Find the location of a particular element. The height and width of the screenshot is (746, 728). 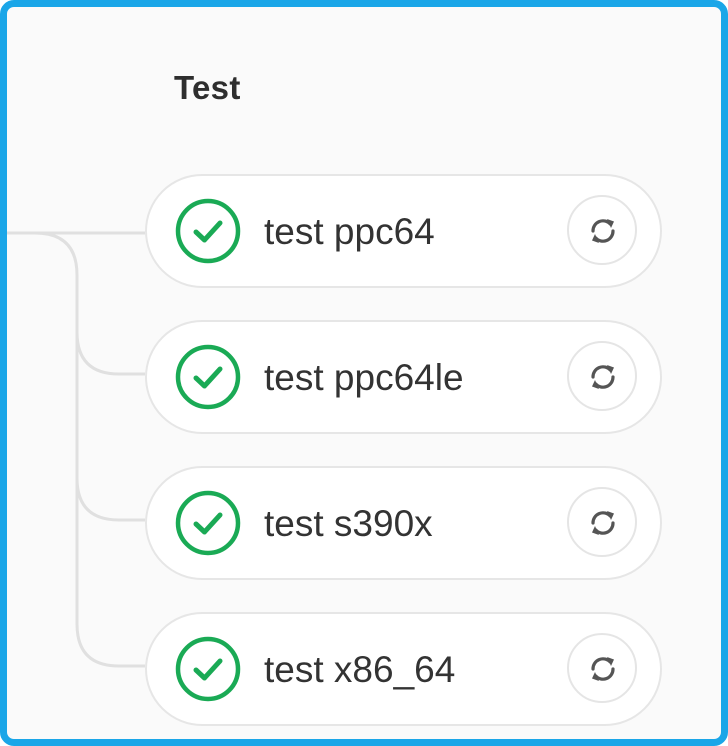

job-test-x86-64: test x86_64 is located at coordinates (403, 669).